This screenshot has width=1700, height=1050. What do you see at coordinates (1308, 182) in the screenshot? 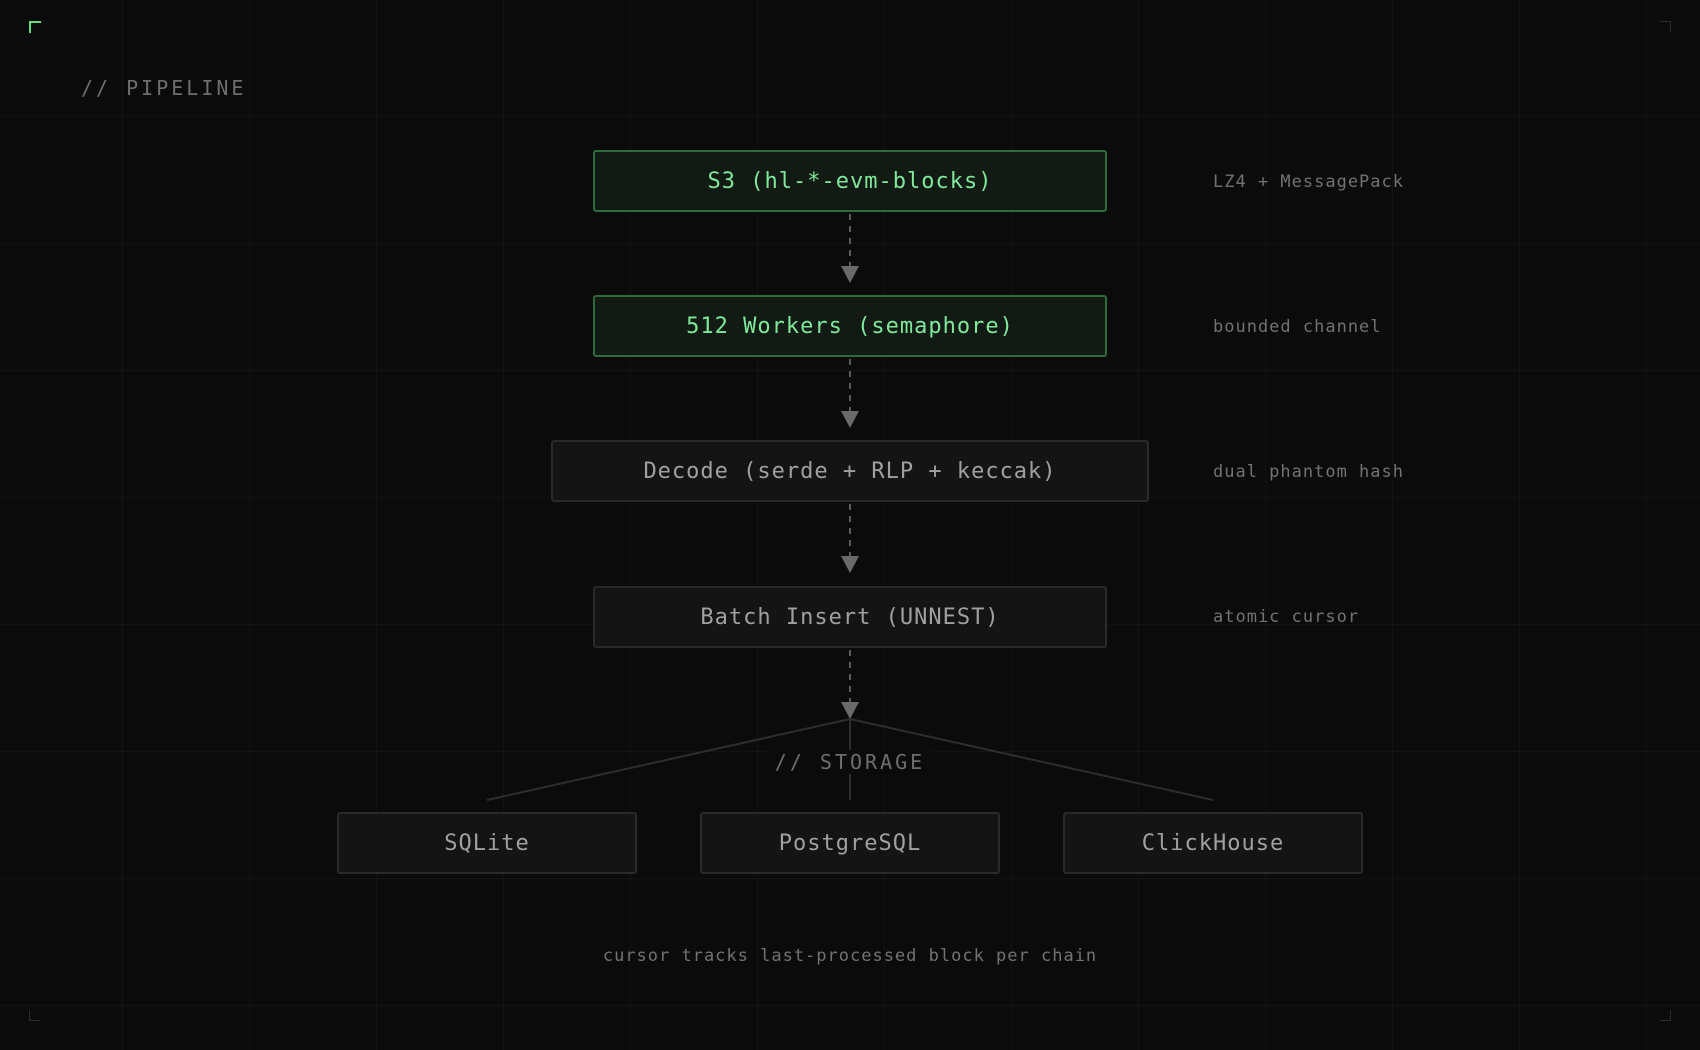
I see `stage-s3-note: LZ4 + MessagePack` at bounding box center [1308, 182].